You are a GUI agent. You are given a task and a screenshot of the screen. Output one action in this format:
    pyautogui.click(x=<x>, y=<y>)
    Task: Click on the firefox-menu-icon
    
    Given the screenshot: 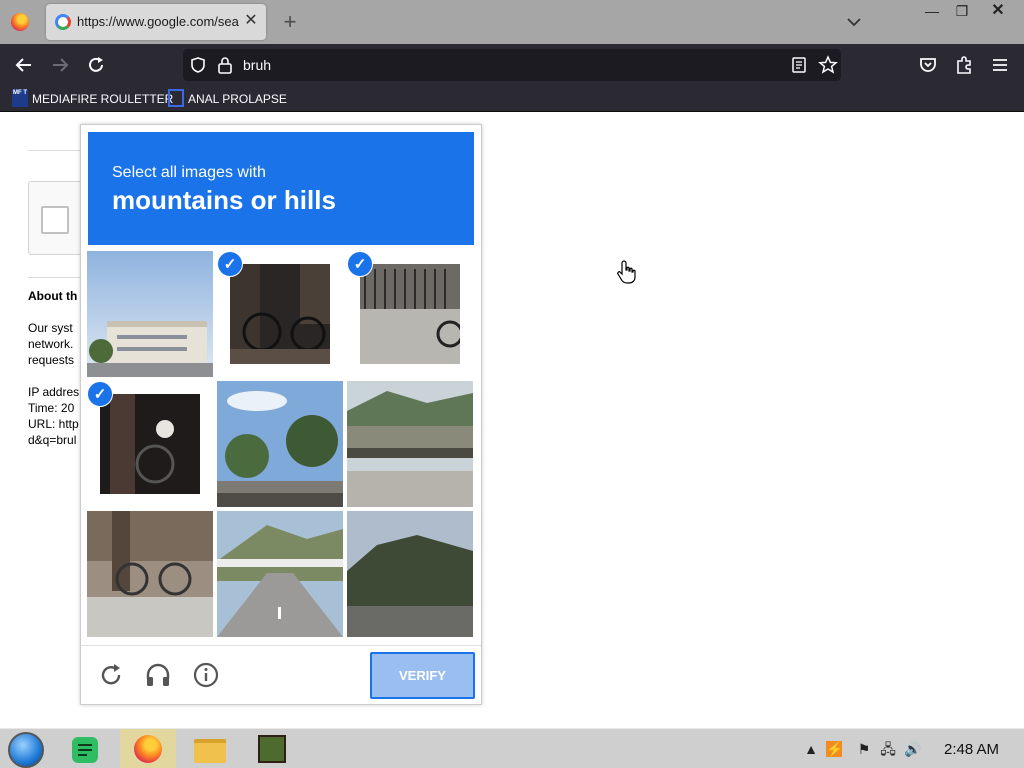 What is the action you would take?
    pyautogui.click(x=20, y=22)
    